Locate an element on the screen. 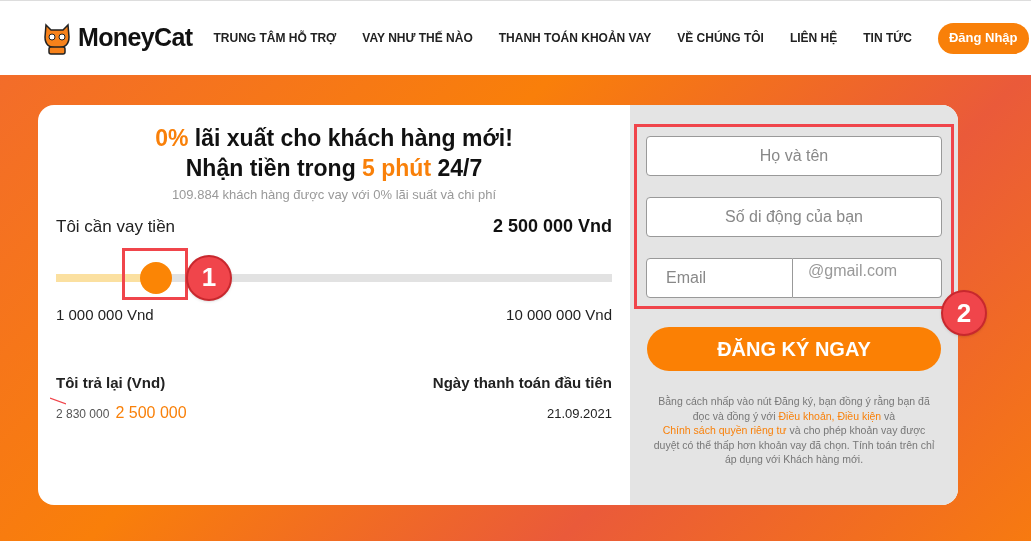 The width and height of the screenshot is (1031, 541). min-amount: 1 000 000 Vnd is located at coordinates (105, 314).